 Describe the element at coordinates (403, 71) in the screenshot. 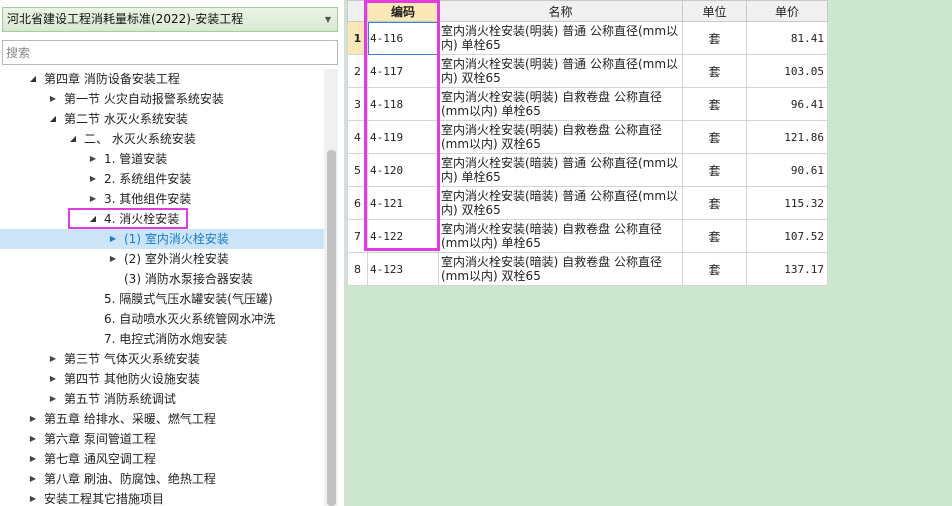

I see `cell-code: 4-117` at that location.